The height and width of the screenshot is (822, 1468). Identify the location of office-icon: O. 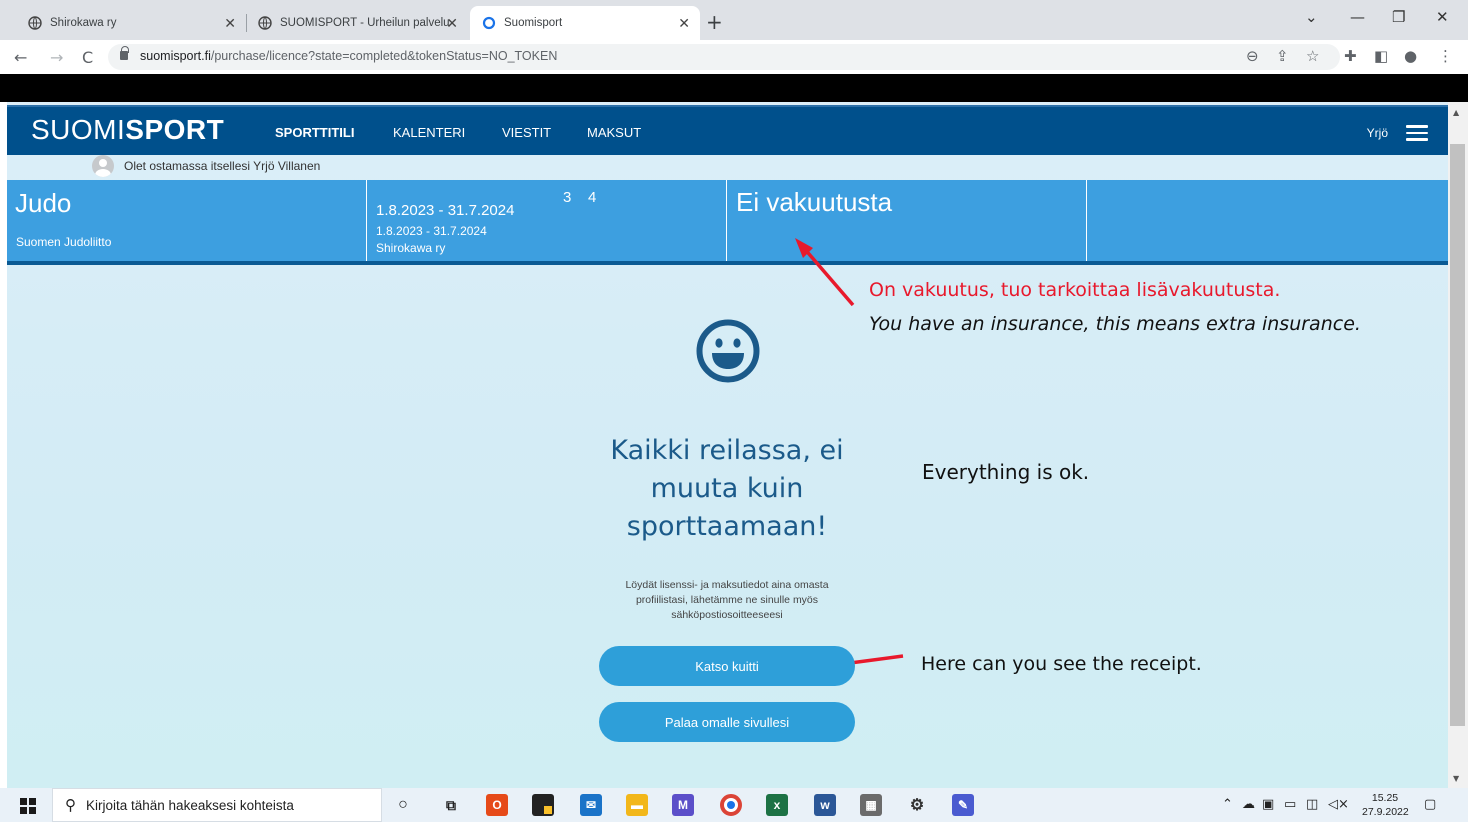
(497, 805).